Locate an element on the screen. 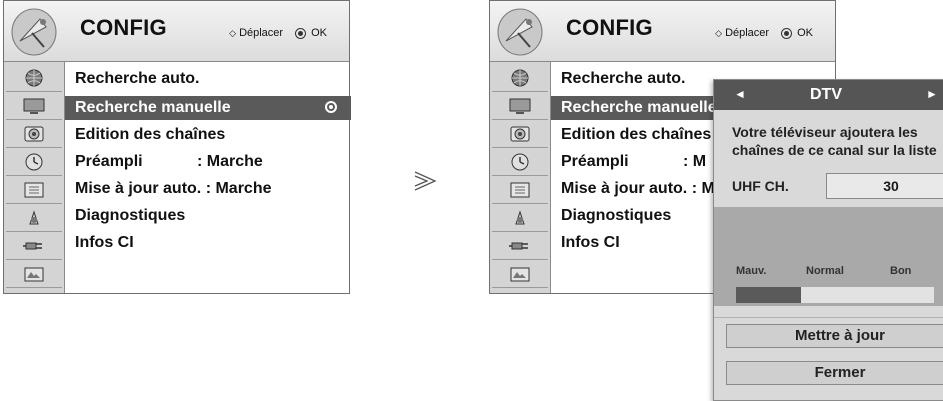 The height and width of the screenshot is (401, 943). menu-item-value: : Marche is located at coordinates (230, 161).